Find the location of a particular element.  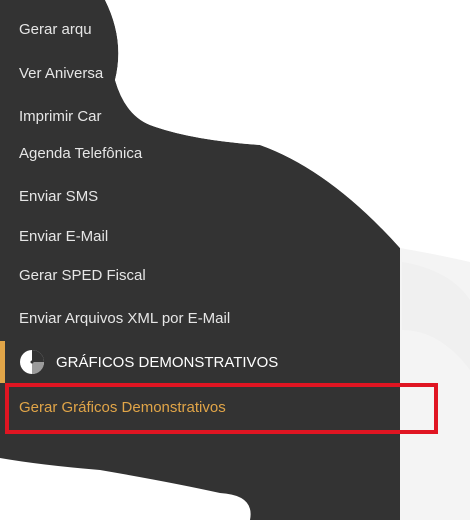

menu-item-label: Enviar SMS is located at coordinates (59, 196).